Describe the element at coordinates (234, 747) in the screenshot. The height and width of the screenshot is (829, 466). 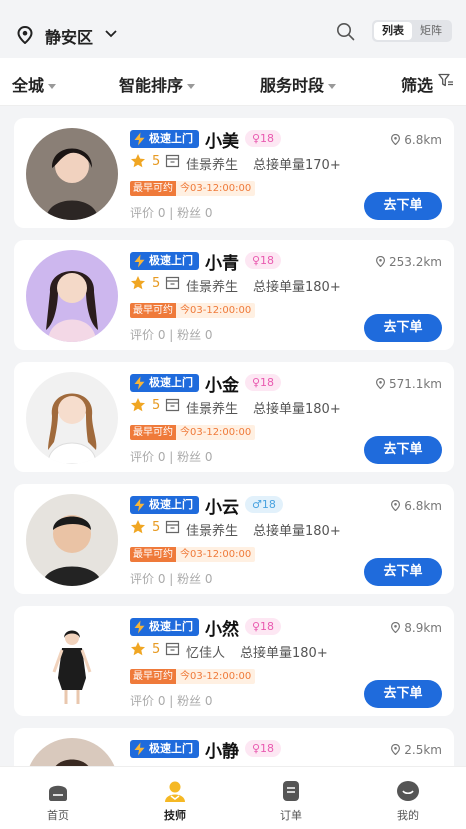
I see `therapist-card: 极速上门 小静 ♀18 2.5km` at that location.